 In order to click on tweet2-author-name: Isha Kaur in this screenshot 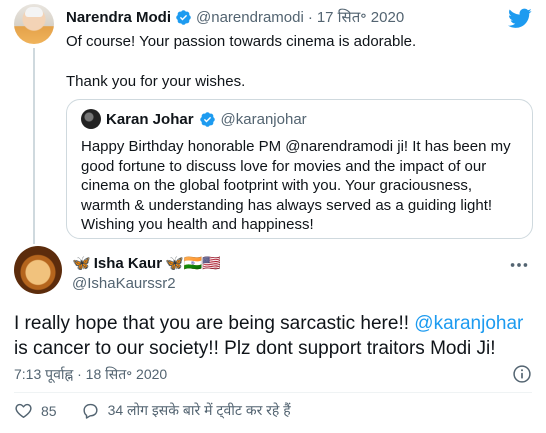, I will do `click(128, 263)`.